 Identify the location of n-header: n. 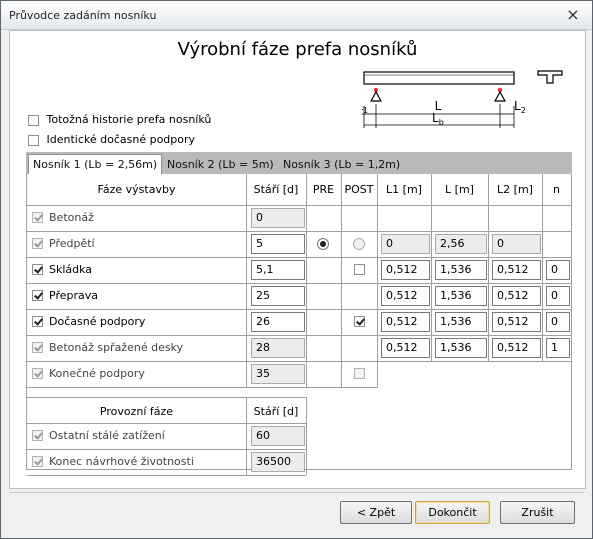
(556, 189).